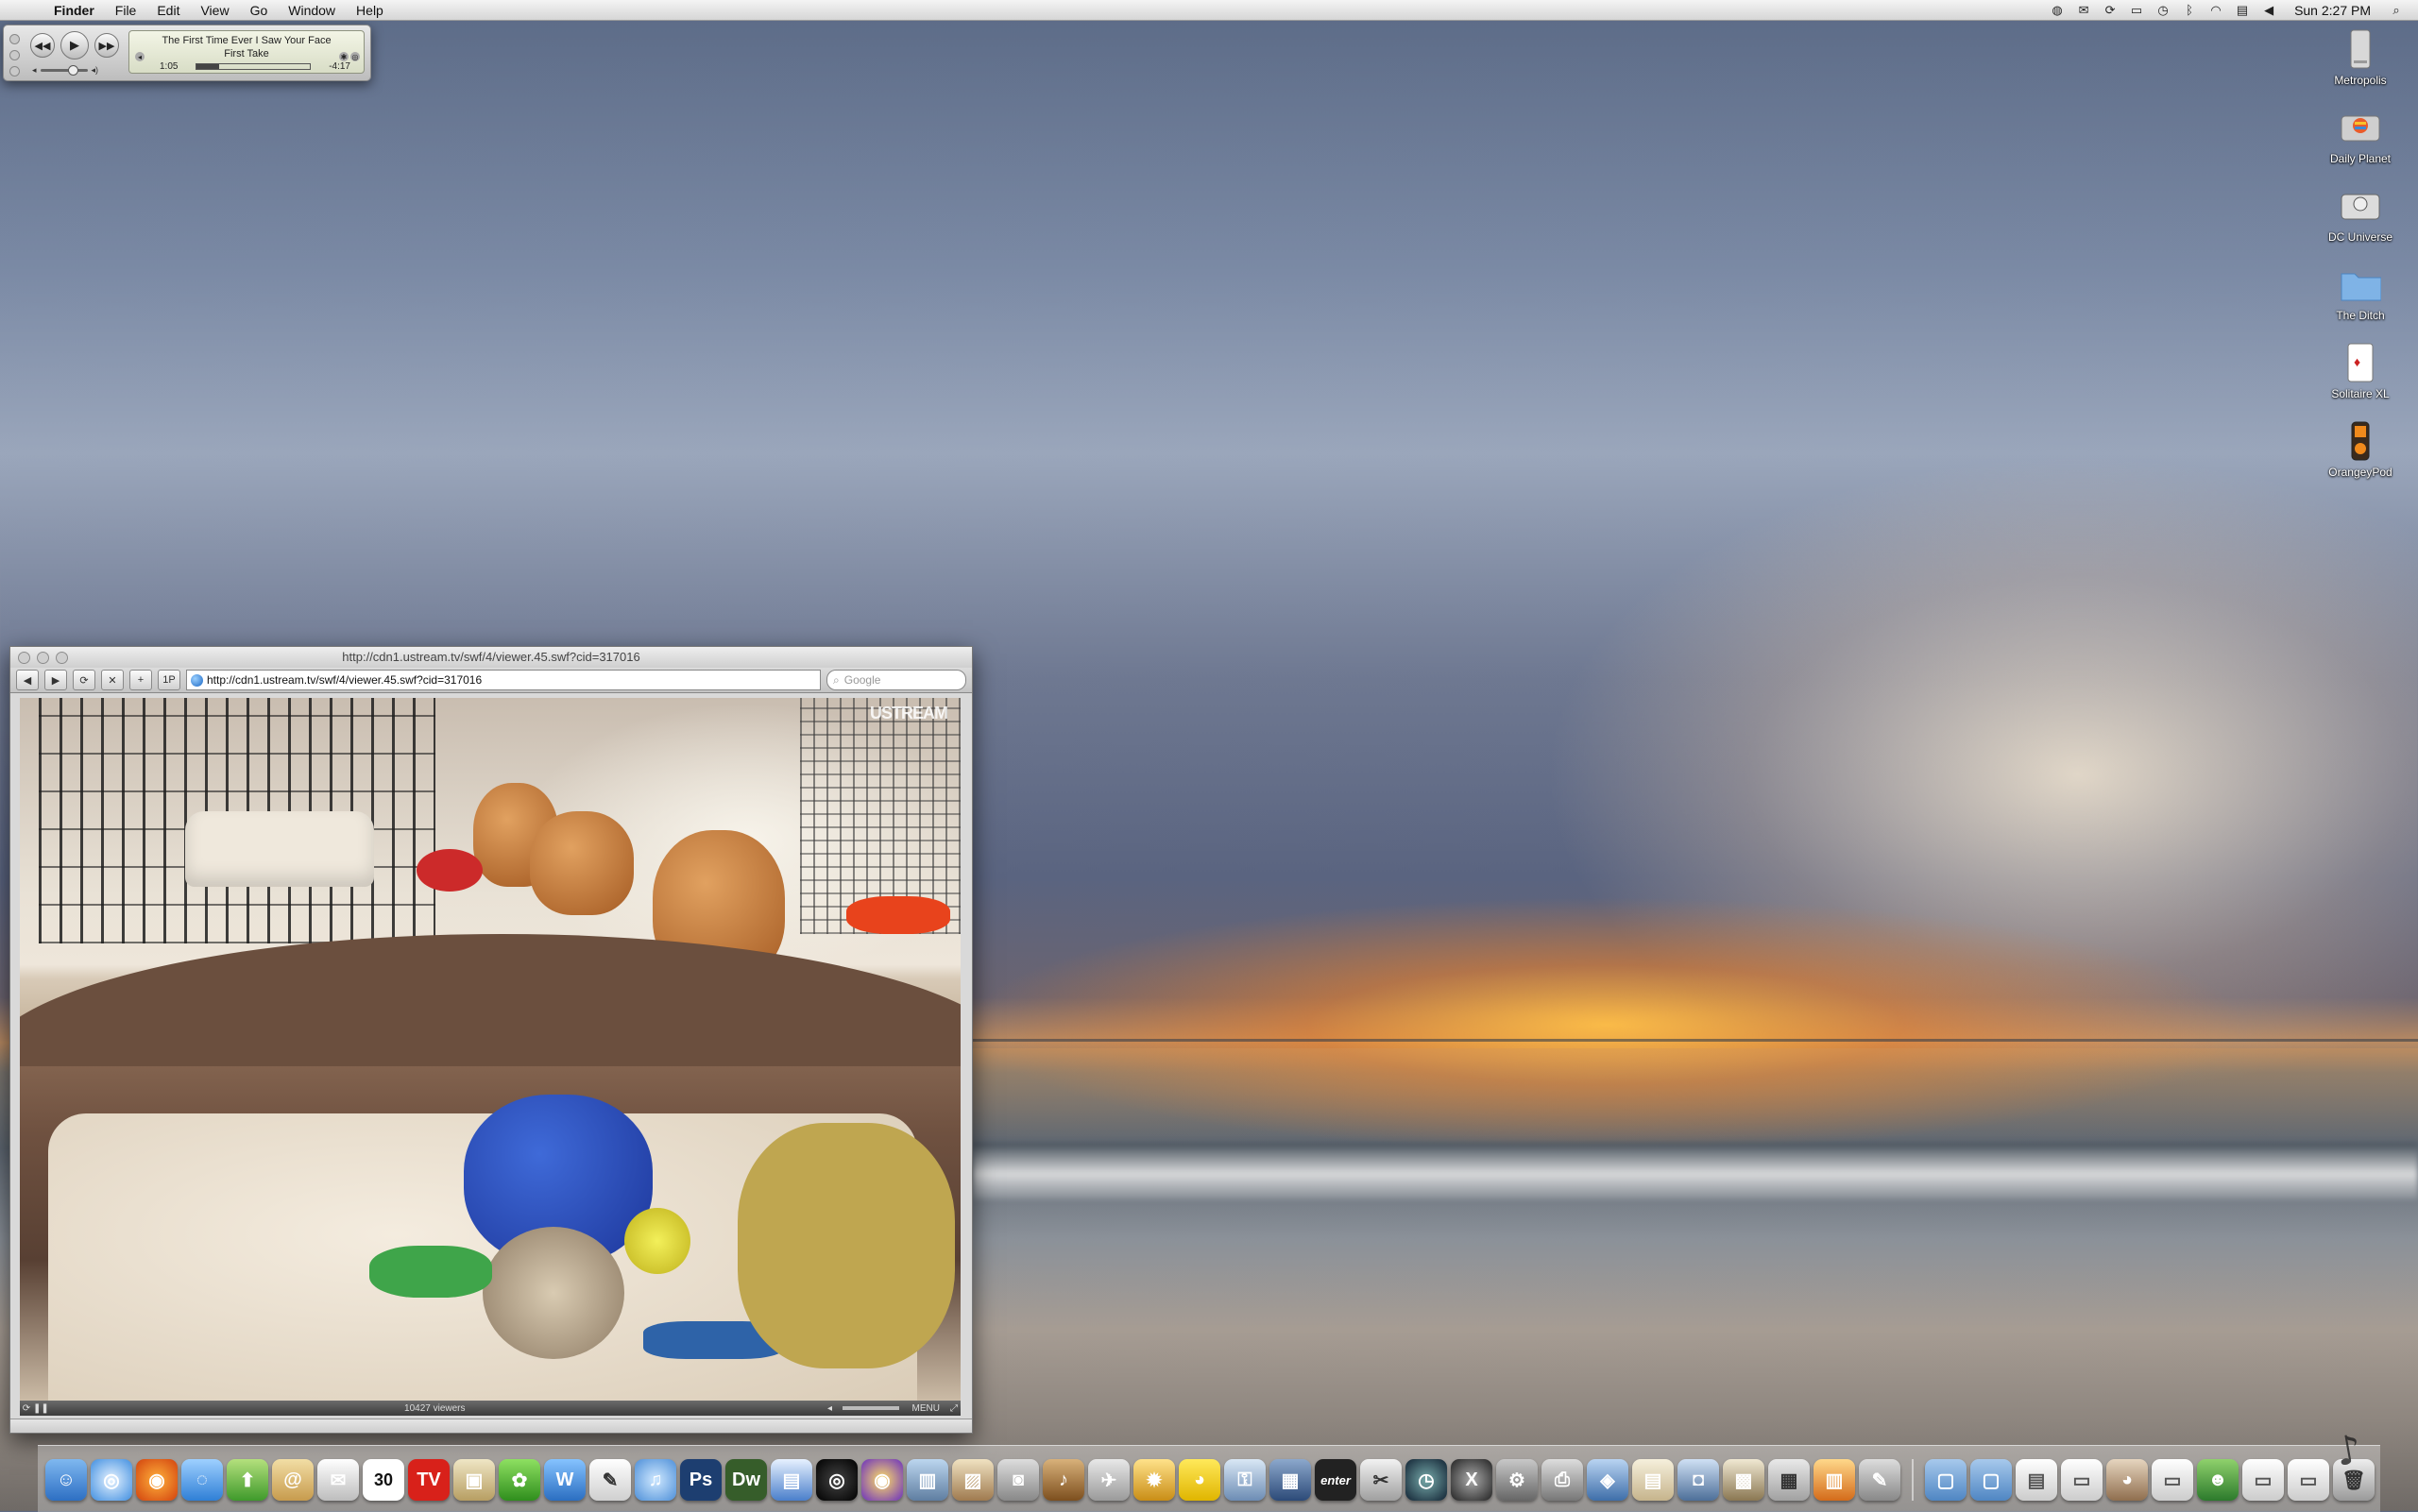  I want to click on desktop-icon-dc-universe: DC Universe, so click(2360, 214).